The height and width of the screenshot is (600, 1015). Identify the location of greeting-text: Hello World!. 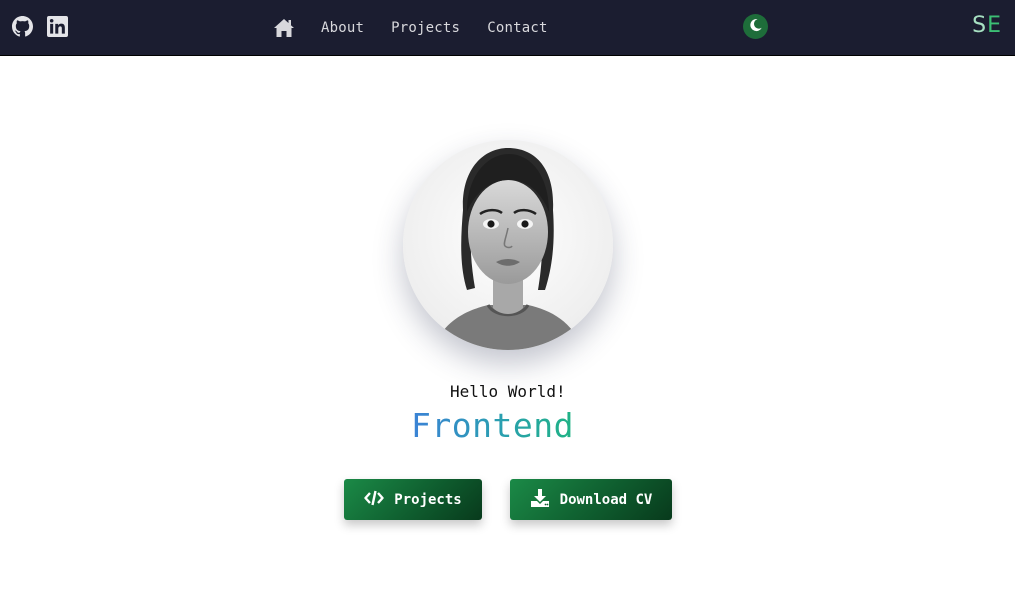
(508, 391).